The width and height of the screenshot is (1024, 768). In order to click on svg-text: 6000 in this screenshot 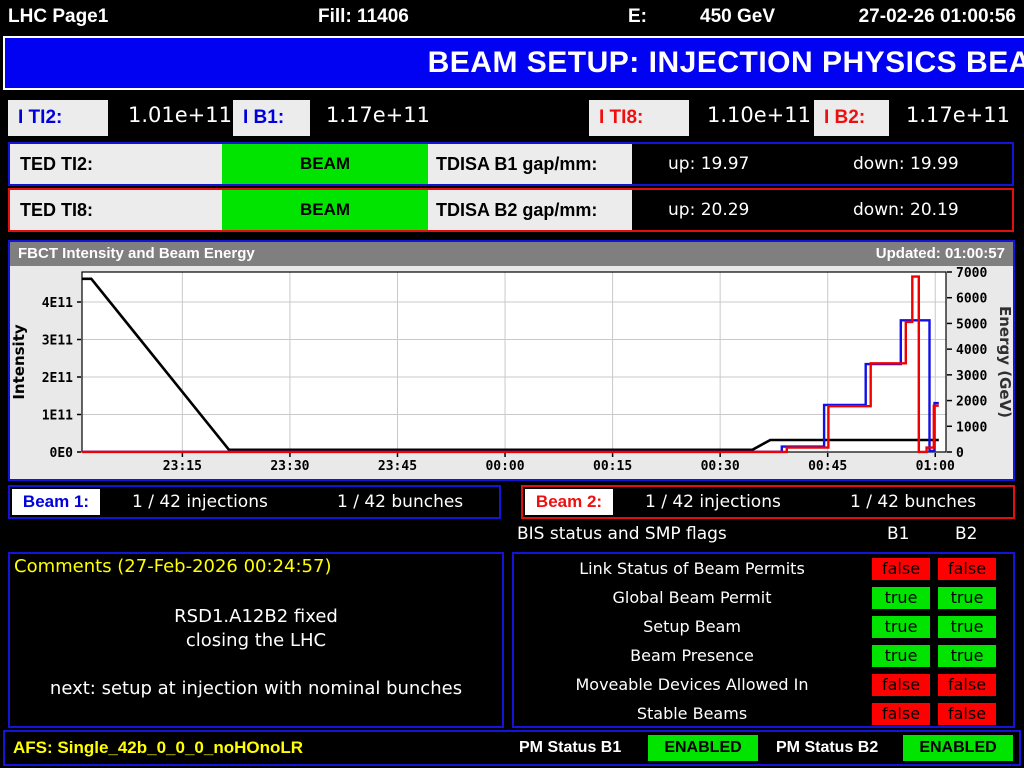, I will do `click(971, 299)`.